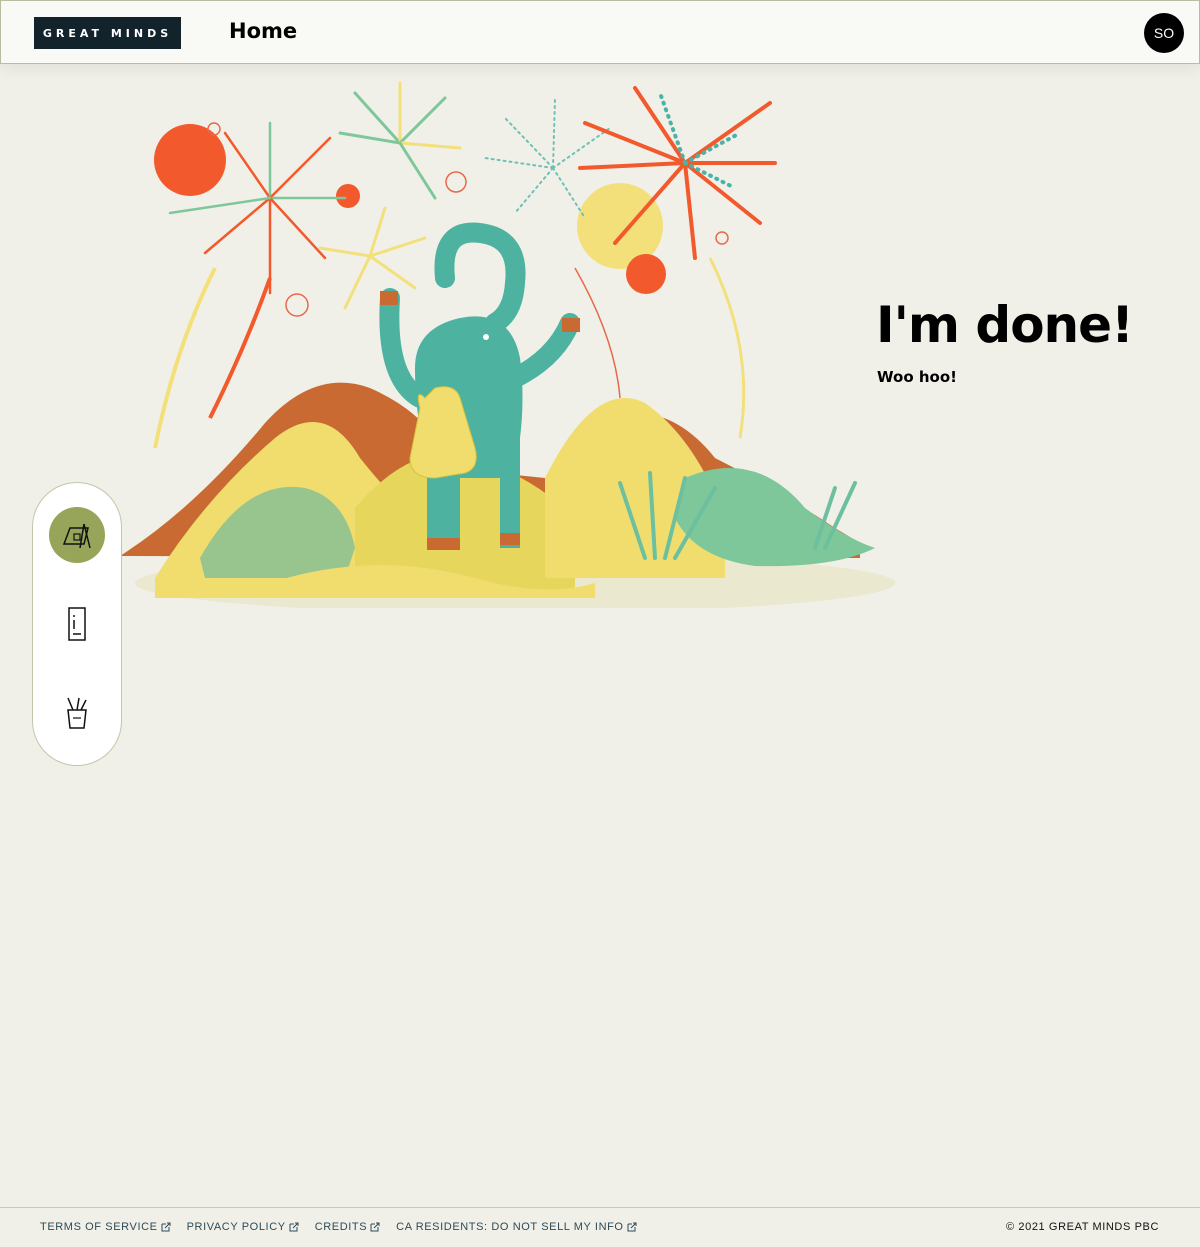 The image size is (1200, 1247). I want to click on side-toolbar, so click(77, 624).